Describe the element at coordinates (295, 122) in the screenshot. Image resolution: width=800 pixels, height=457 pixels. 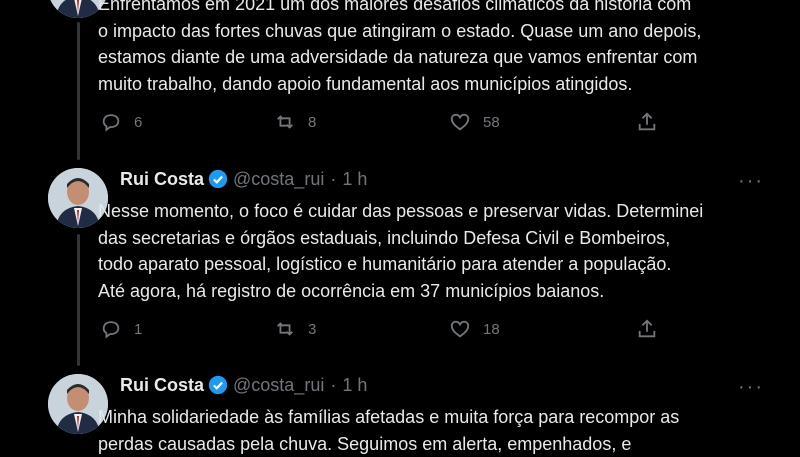
I see `retweet-button: 8` at that location.